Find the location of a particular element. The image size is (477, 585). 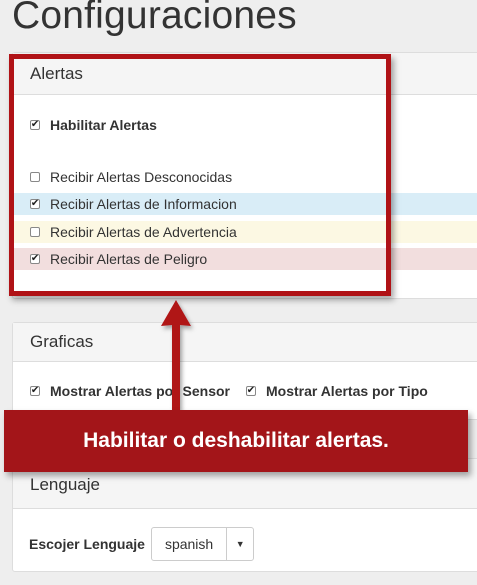

by-type-checkbox: ✔ is located at coordinates (250, 391).